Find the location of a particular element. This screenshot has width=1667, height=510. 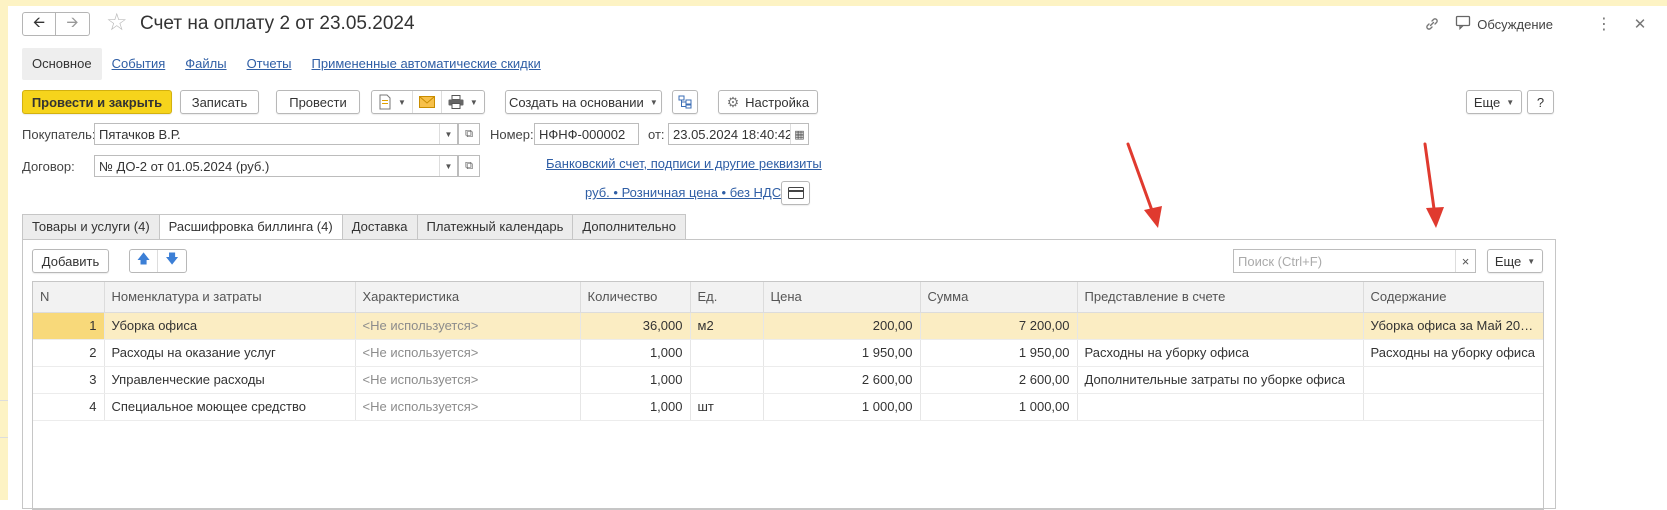

post-and-close-button: Провести и закрыть is located at coordinates (97, 102).